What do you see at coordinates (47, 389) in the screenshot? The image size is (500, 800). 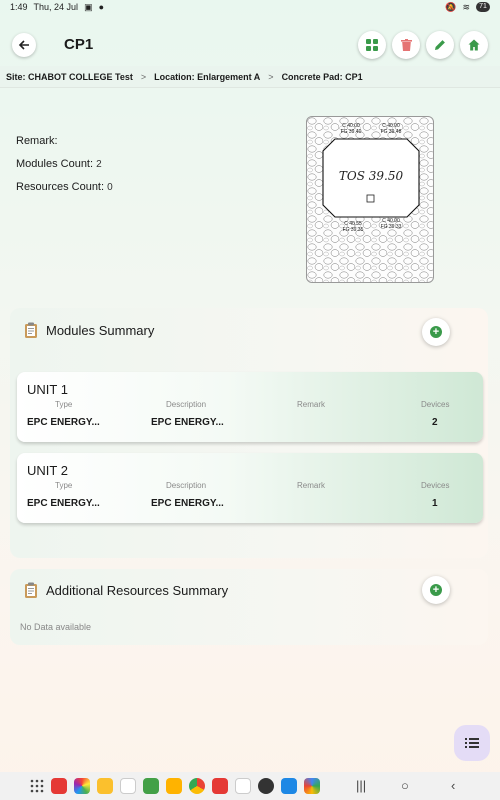 I see `unit-name: UNIT 1` at bounding box center [47, 389].